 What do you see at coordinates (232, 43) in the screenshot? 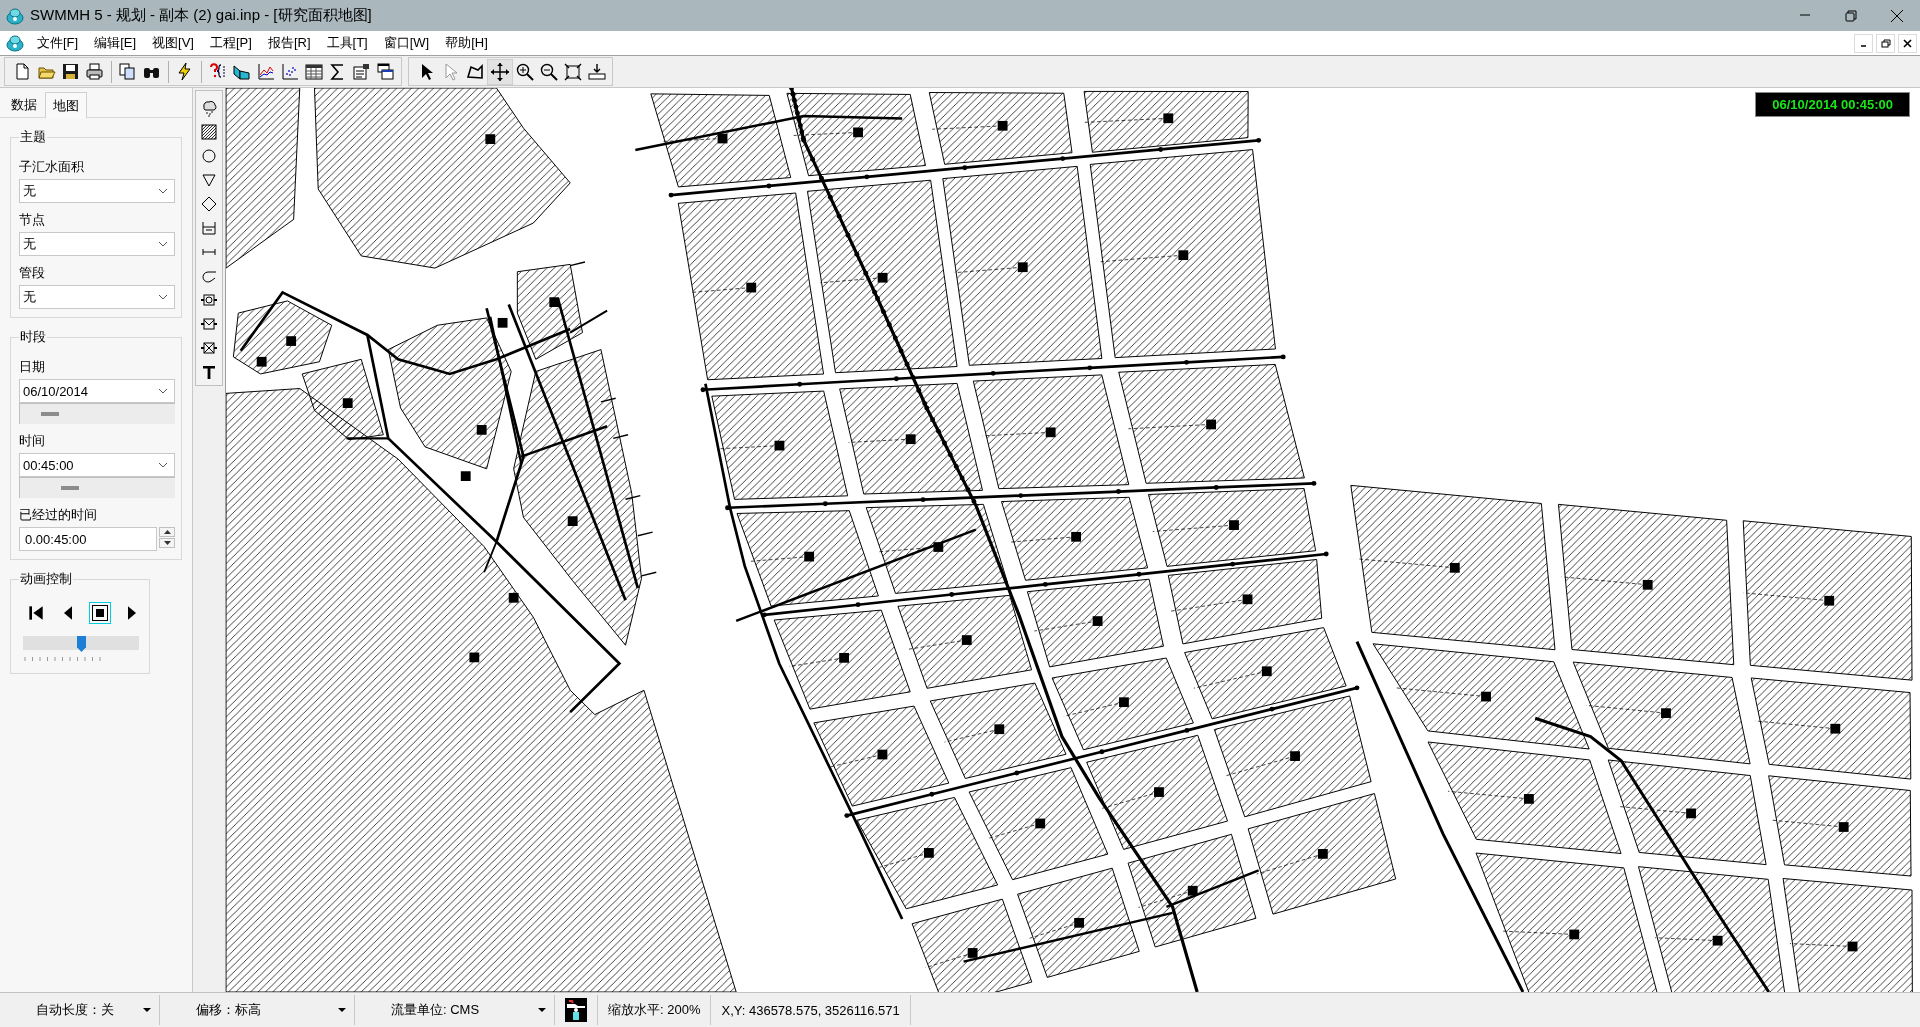
I see `menu-item: 工程[P]` at bounding box center [232, 43].